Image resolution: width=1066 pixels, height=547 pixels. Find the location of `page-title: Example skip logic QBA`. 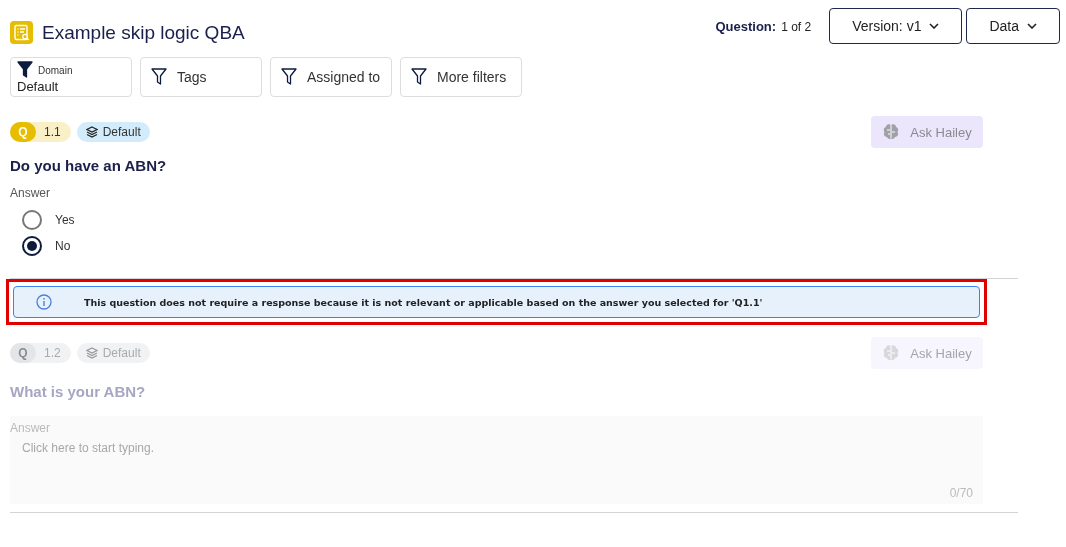

page-title: Example skip logic QBA is located at coordinates (143, 32).